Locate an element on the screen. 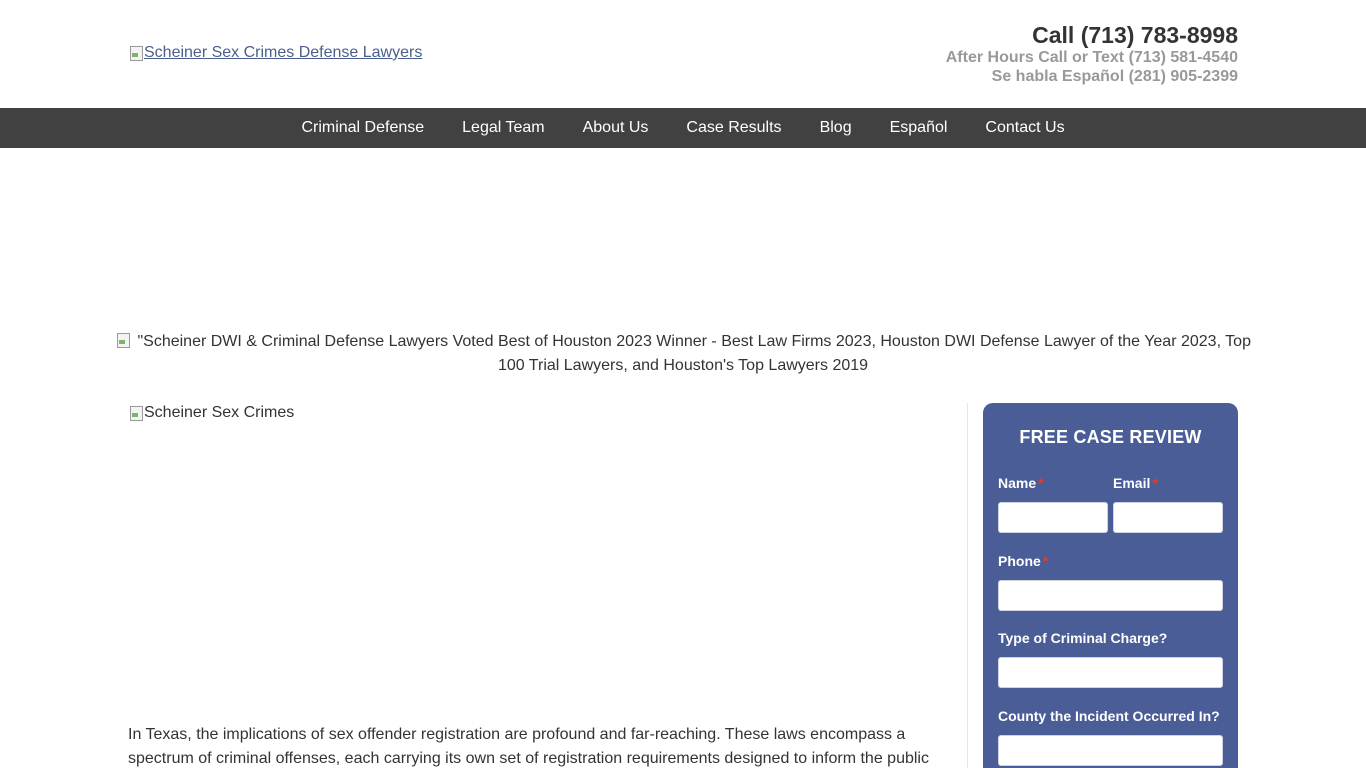  name-label: Name * is located at coordinates (1021, 483).